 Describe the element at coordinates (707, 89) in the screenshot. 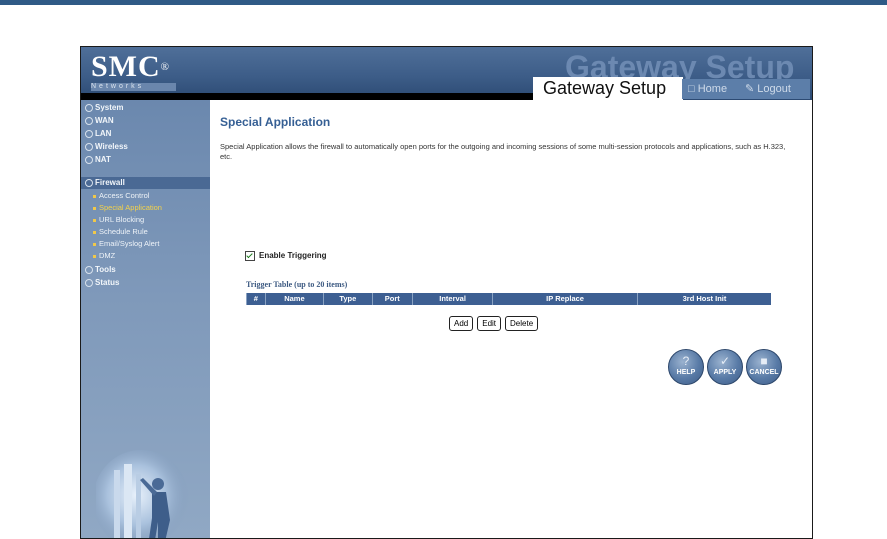

I see `home-link: □ Home` at that location.